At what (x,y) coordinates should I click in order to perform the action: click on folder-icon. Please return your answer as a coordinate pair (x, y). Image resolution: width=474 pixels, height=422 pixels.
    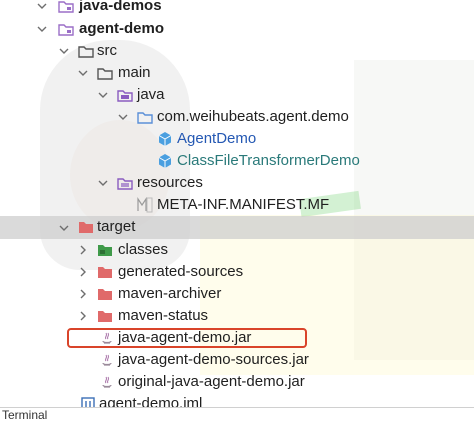
    Looking at the image, I should click on (105, 74).